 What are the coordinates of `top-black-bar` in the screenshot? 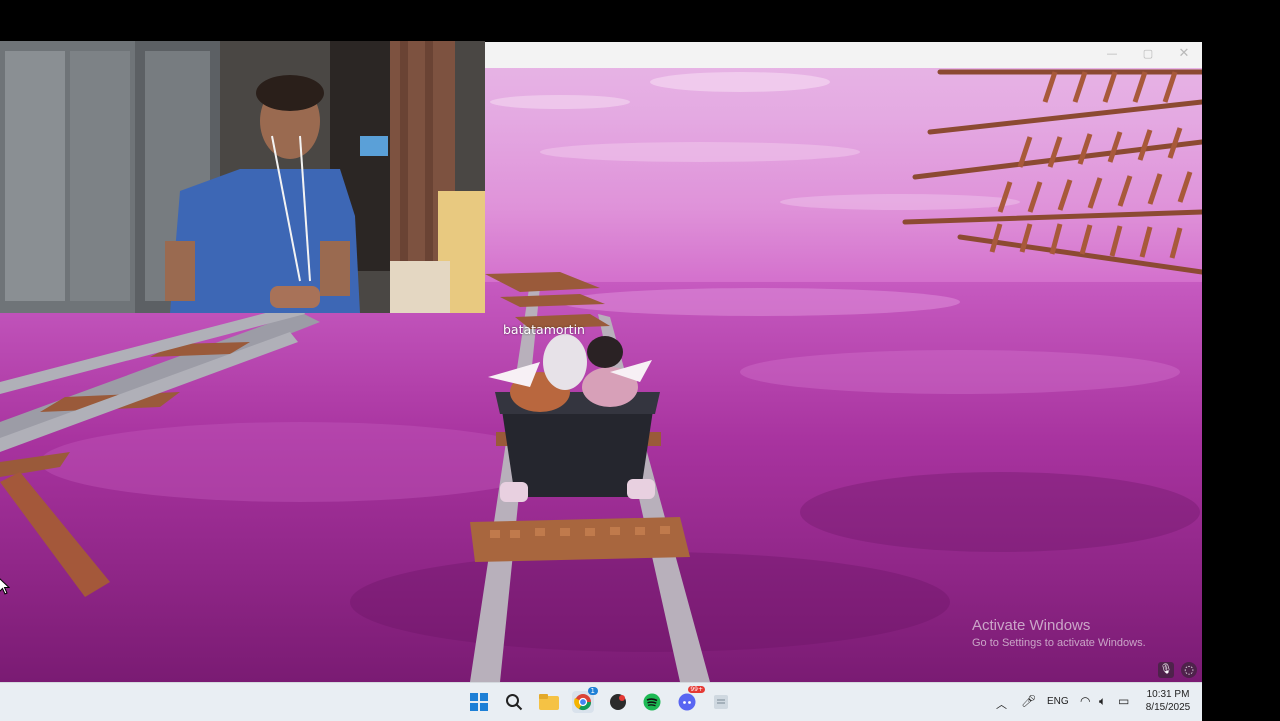 It's located at (640, 21).